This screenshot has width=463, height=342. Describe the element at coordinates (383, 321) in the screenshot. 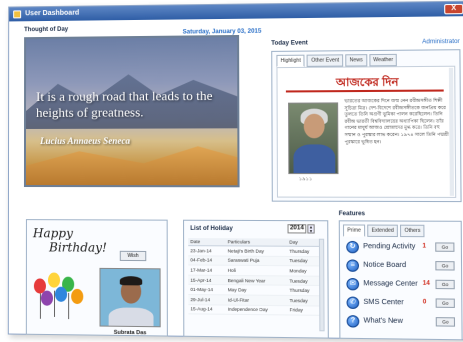

I see `feature-label: What's New` at that location.